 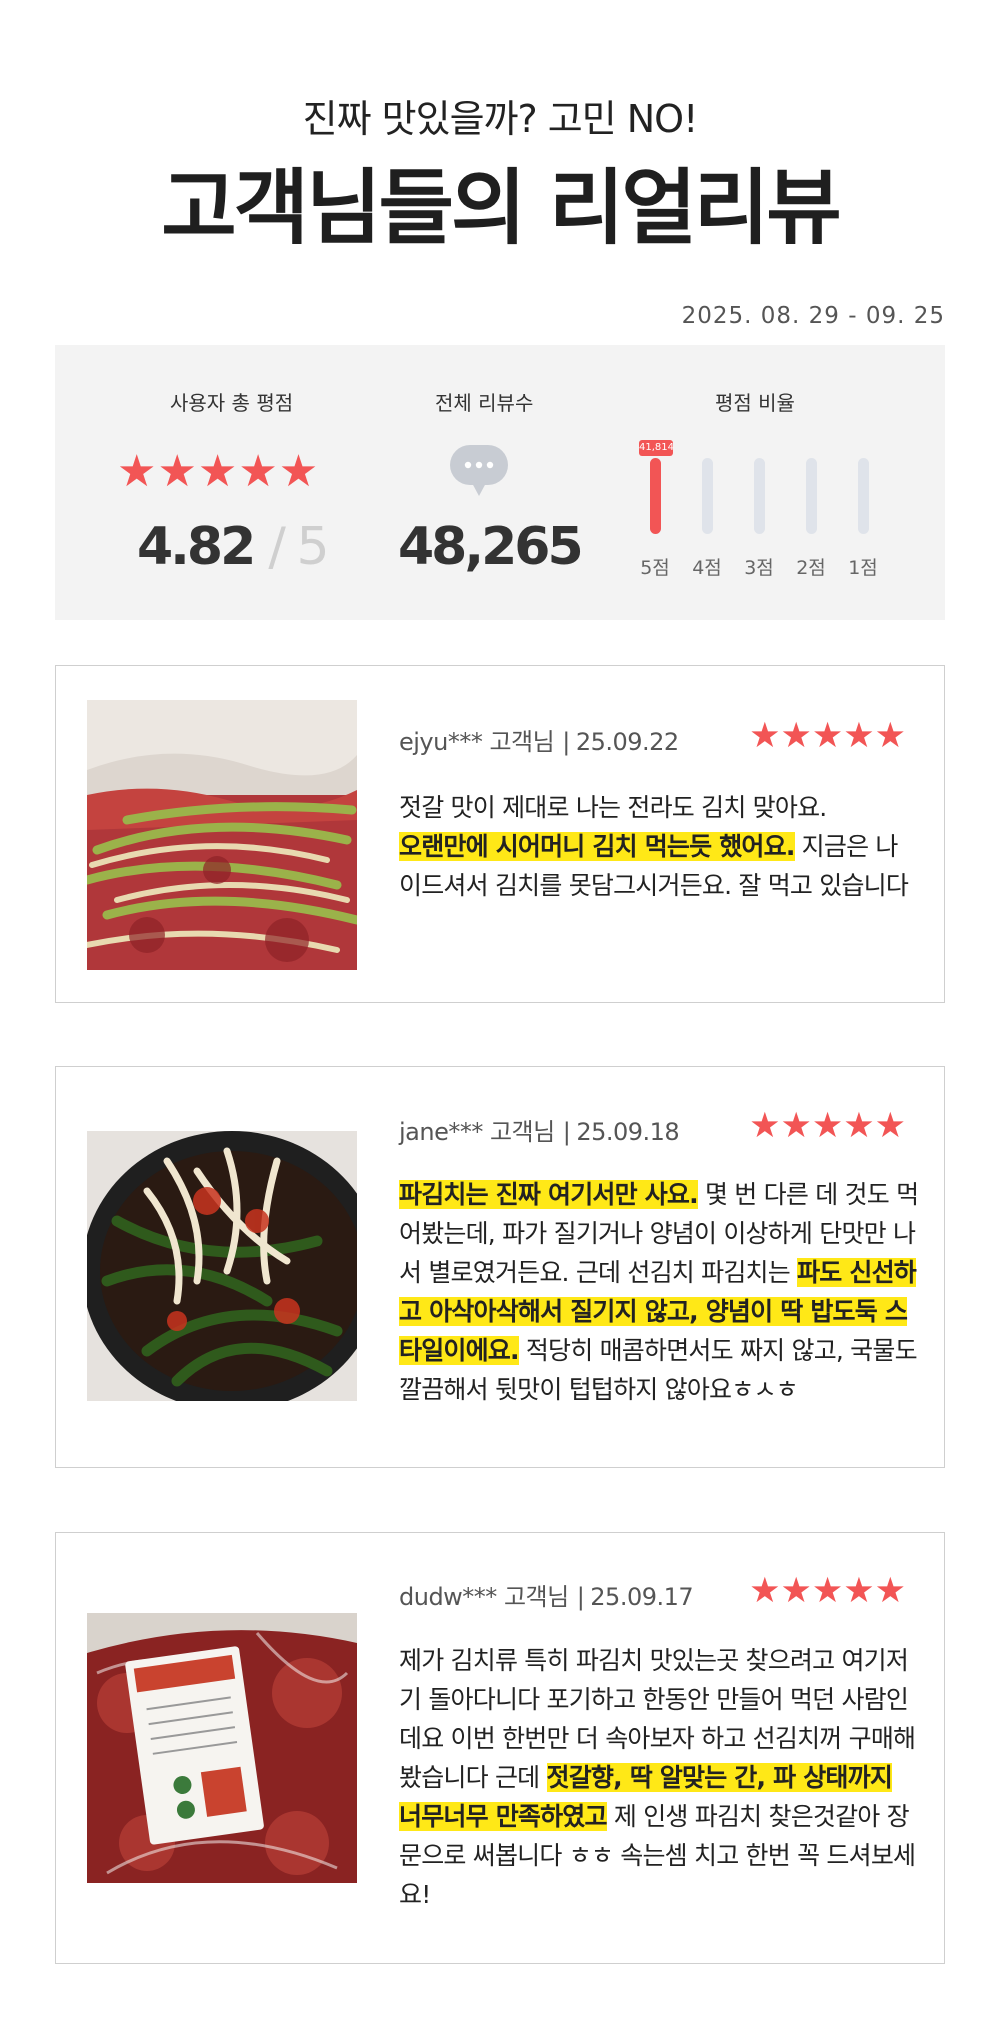 What do you see at coordinates (628, 1132) in the screenshot?
I see `review-date: 25.09.18` at bounding box center [628, 1132].